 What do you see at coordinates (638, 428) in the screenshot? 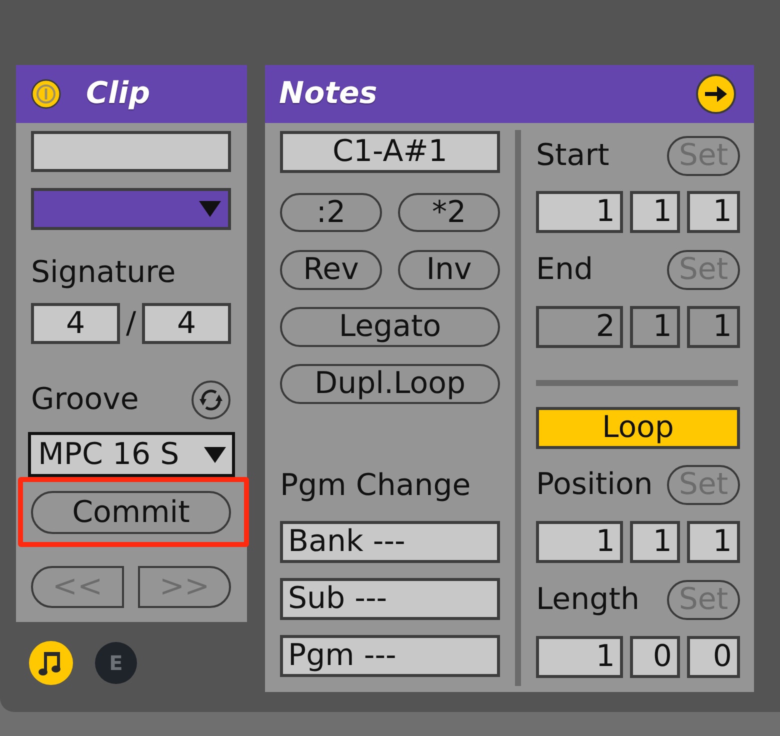
I see `loop-button: Loop` at bounding box center [638, 428].